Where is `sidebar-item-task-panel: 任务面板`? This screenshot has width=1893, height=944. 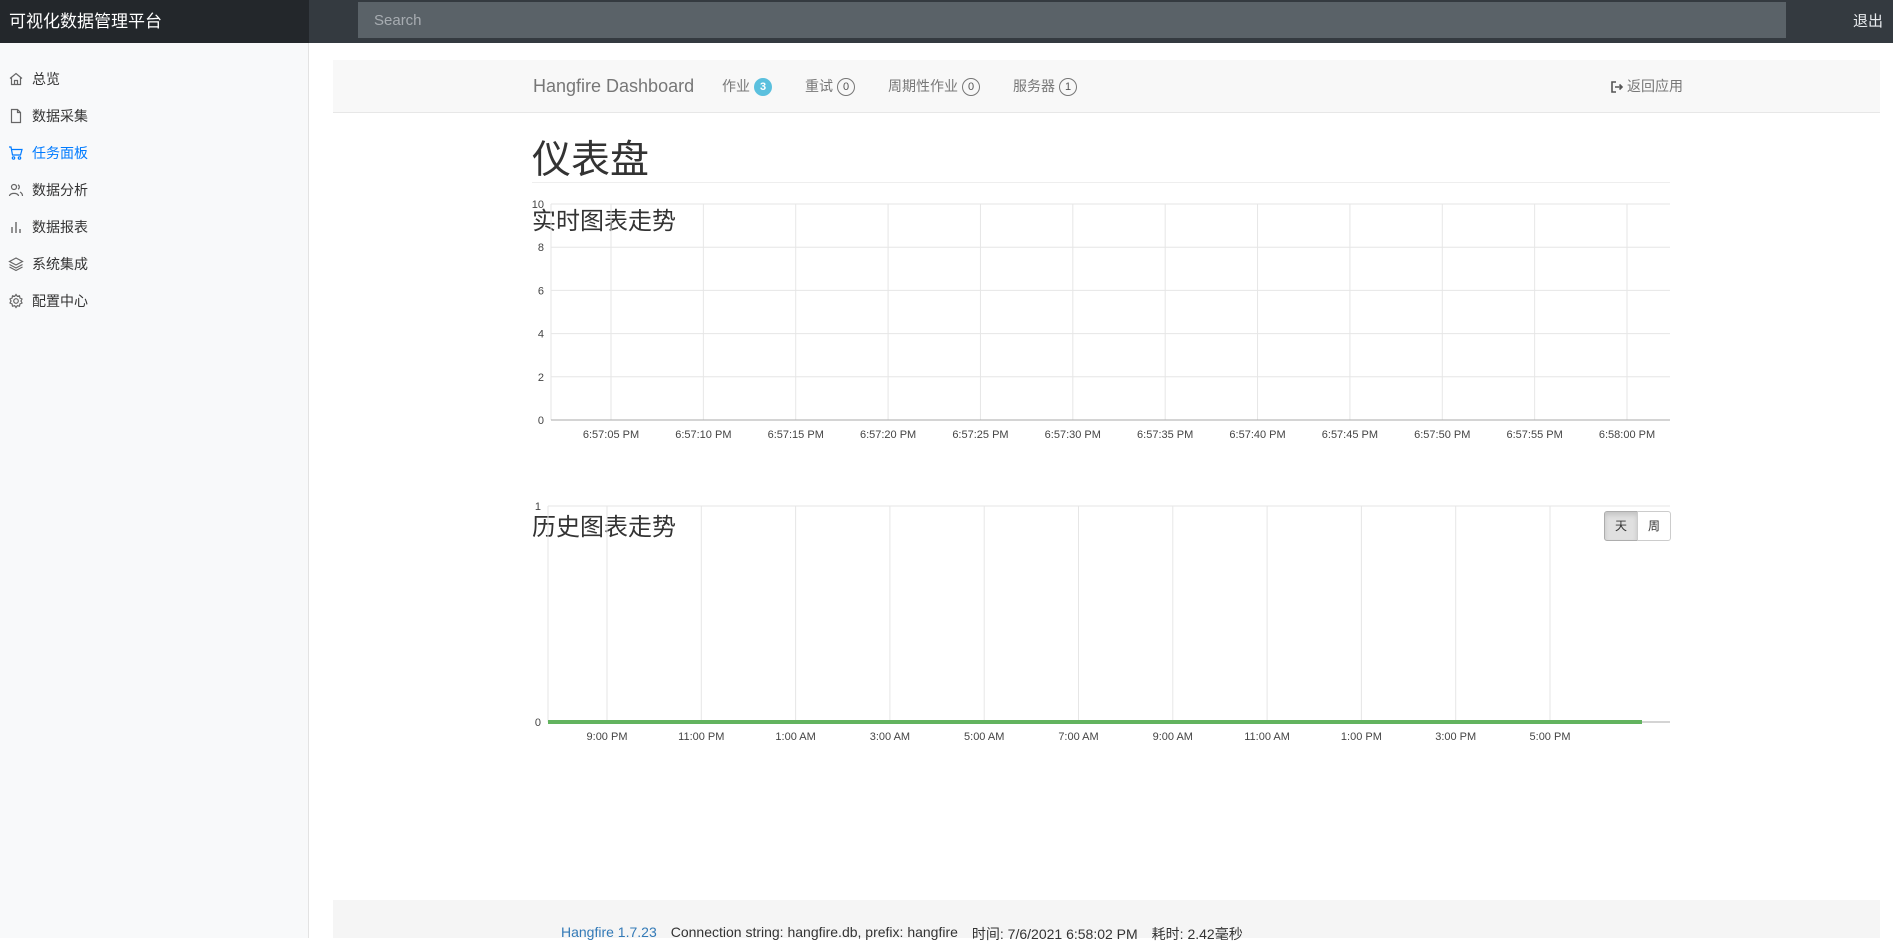
sidebar-item-task-panel: 任务面板 is located at coordinates (154, 153).